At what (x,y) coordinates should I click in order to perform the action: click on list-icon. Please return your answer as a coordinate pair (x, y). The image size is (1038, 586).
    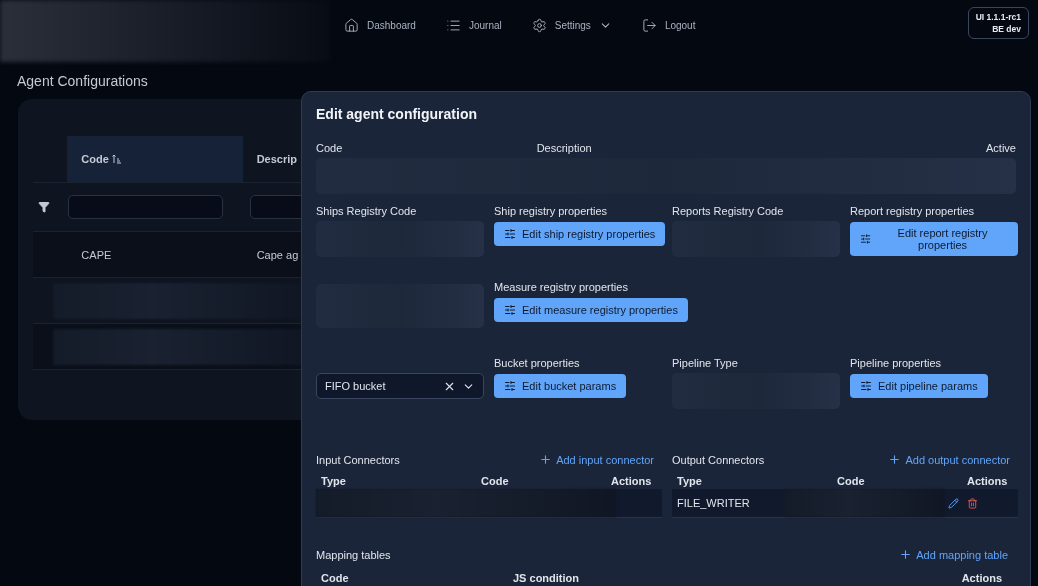
    Looking at the image, I should click on (453, 25).